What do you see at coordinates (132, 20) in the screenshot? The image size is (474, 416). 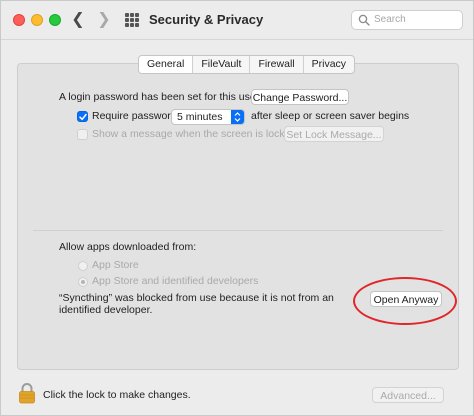 I see `show-all-grid-icon` at bounding box center [132, 20].